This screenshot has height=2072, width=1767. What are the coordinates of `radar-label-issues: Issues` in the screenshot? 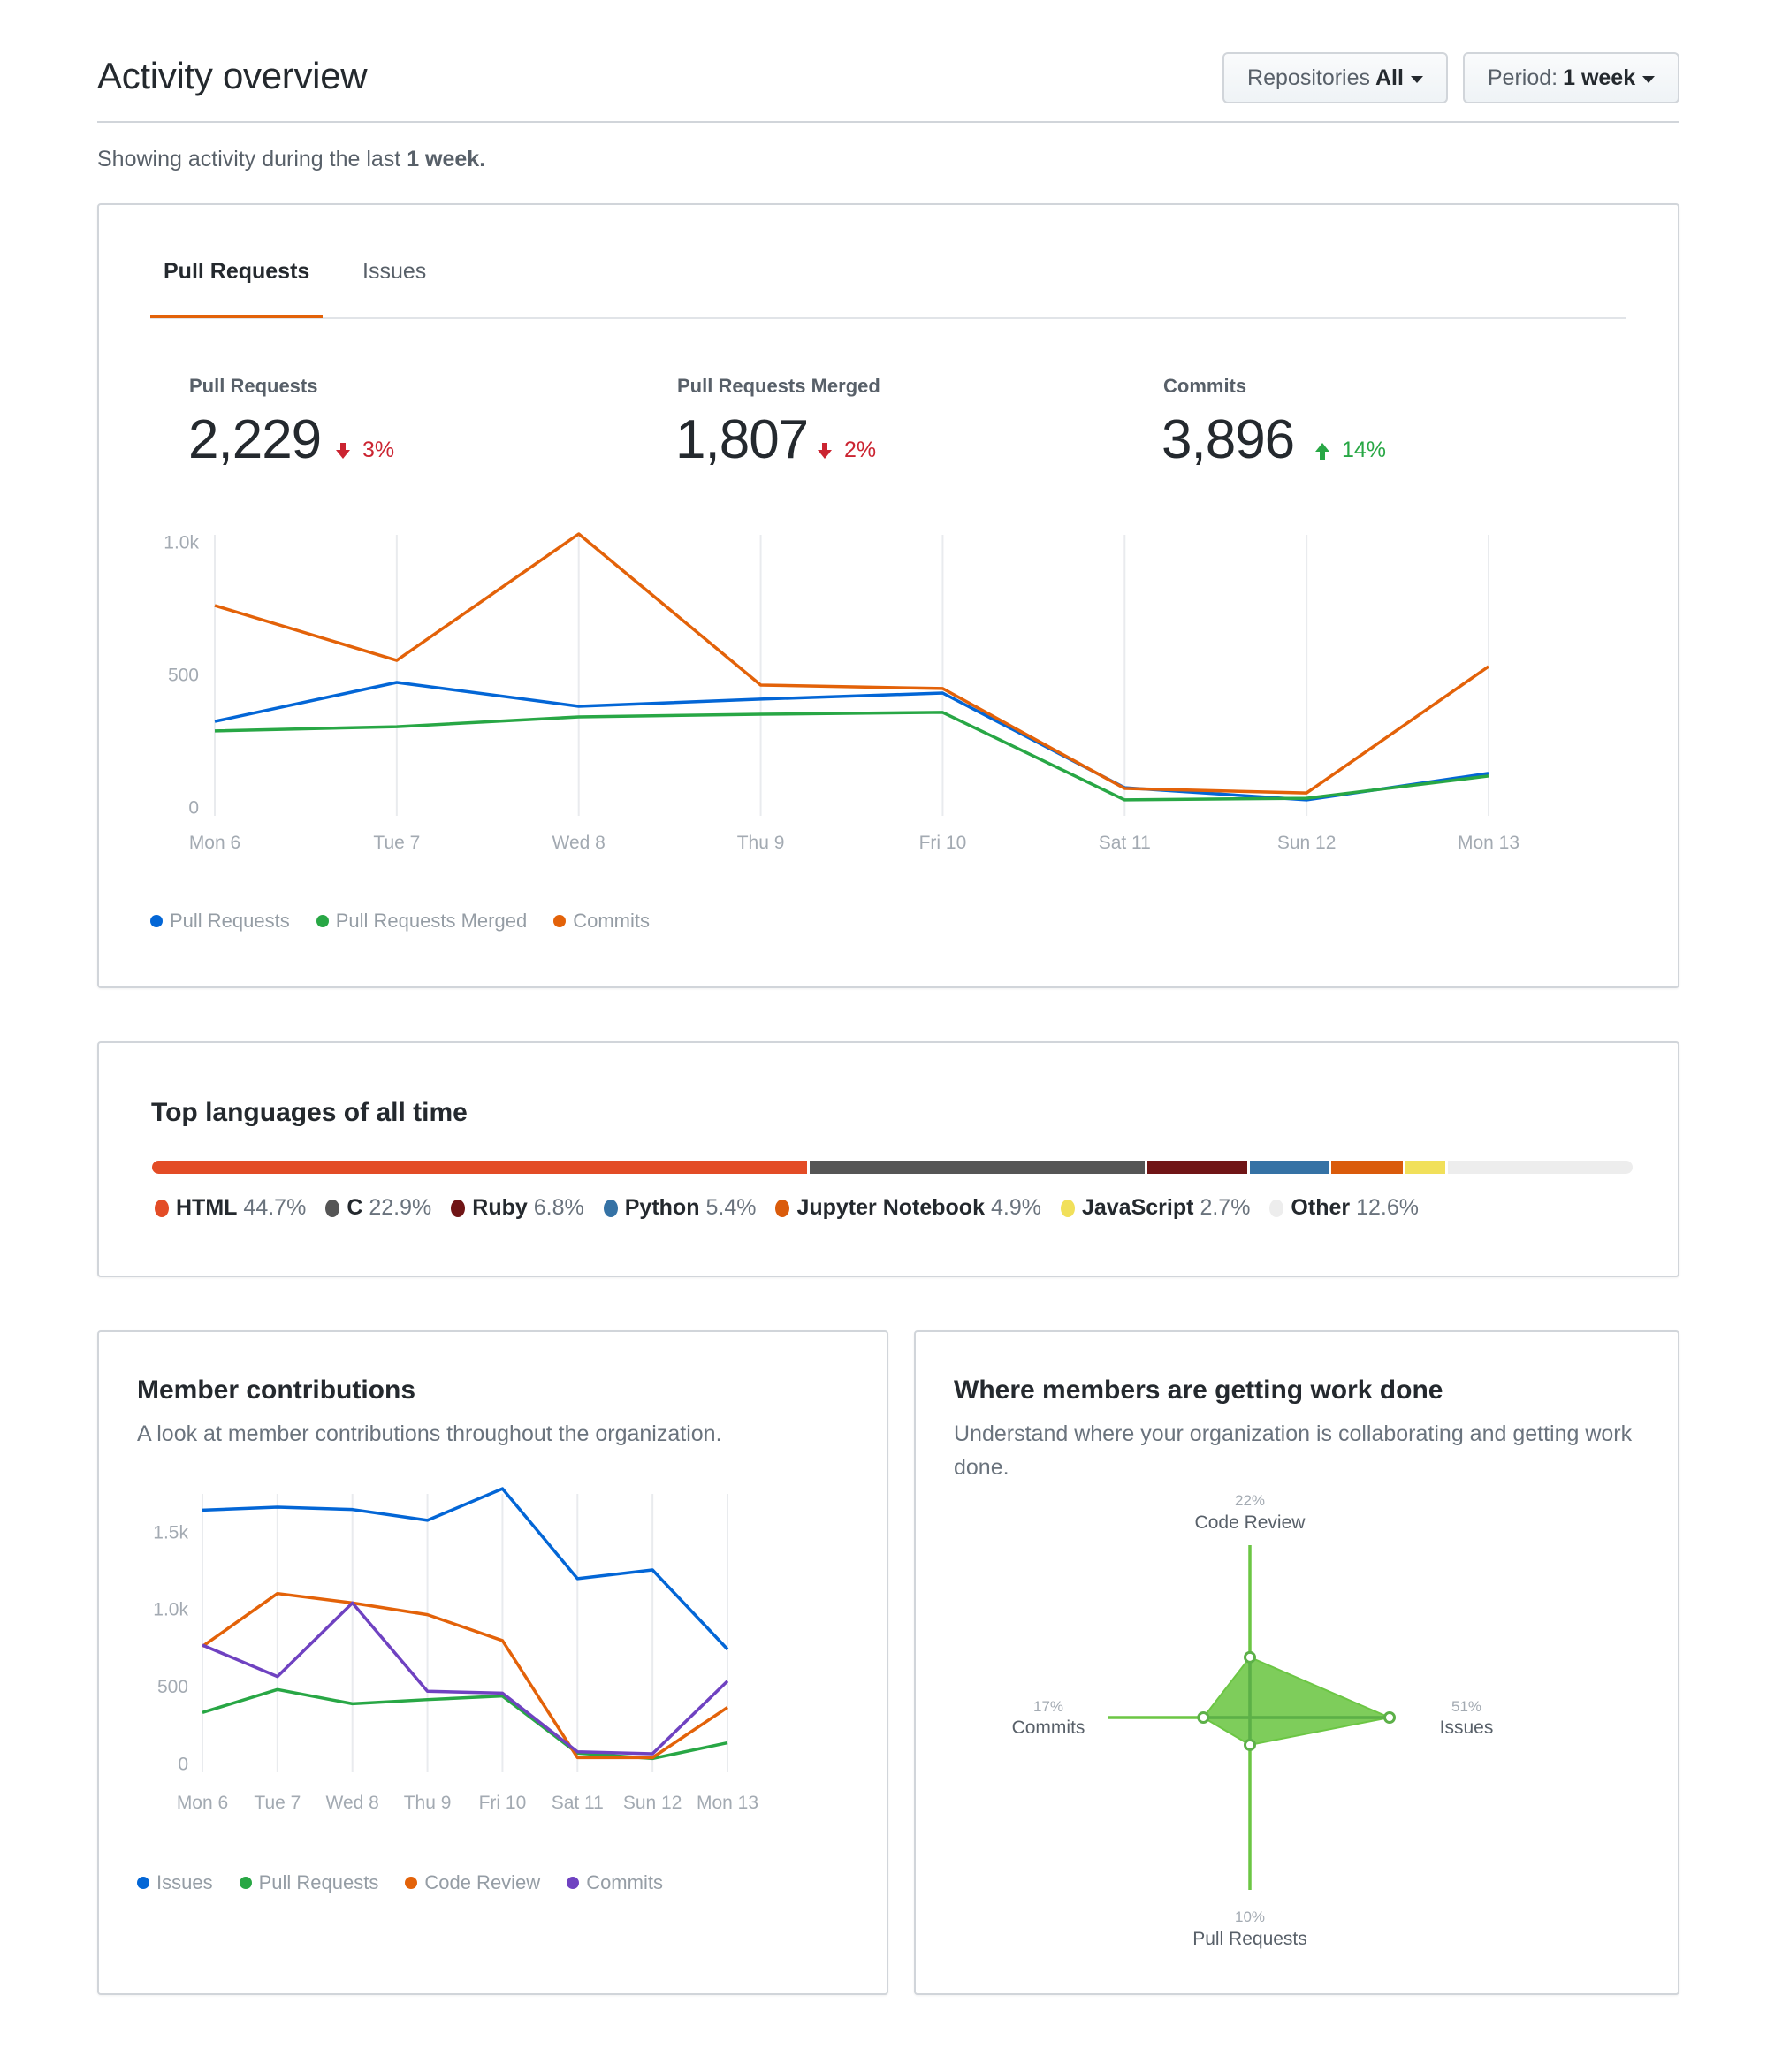 It's located at (1467, 1728).